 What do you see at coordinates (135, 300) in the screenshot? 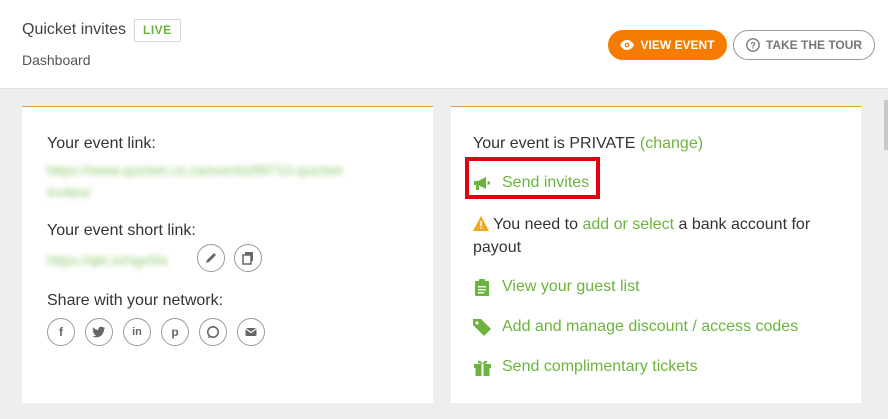
I see `share-label: Share with your network:` at bounding box center [135, 300].